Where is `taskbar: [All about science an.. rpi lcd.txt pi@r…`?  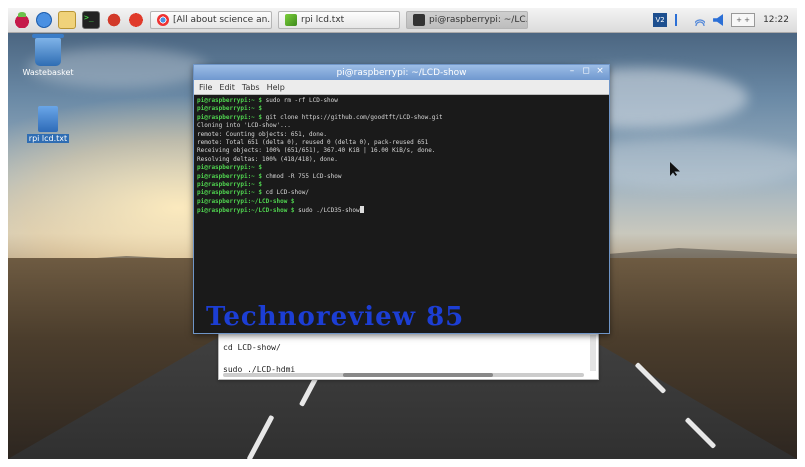 taskbar: [All about science an.. rpi lcd.txt pi@r… is located at coordinates (402, 20).